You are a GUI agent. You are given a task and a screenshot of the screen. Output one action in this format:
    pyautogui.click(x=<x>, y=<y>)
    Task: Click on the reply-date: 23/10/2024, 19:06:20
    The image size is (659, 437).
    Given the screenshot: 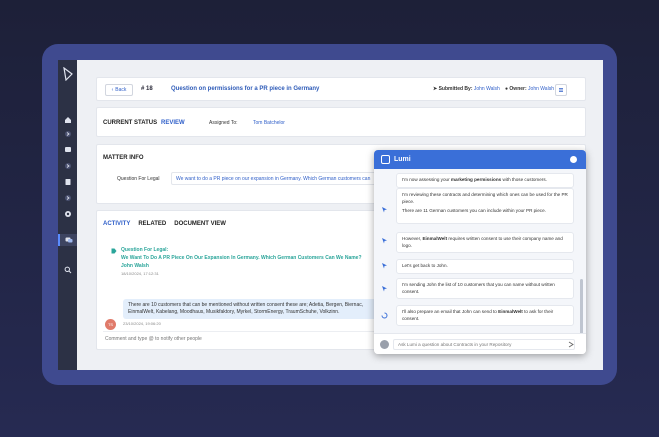 What is the action you would take?
    pyautogui.click(x=142, y=323)
    